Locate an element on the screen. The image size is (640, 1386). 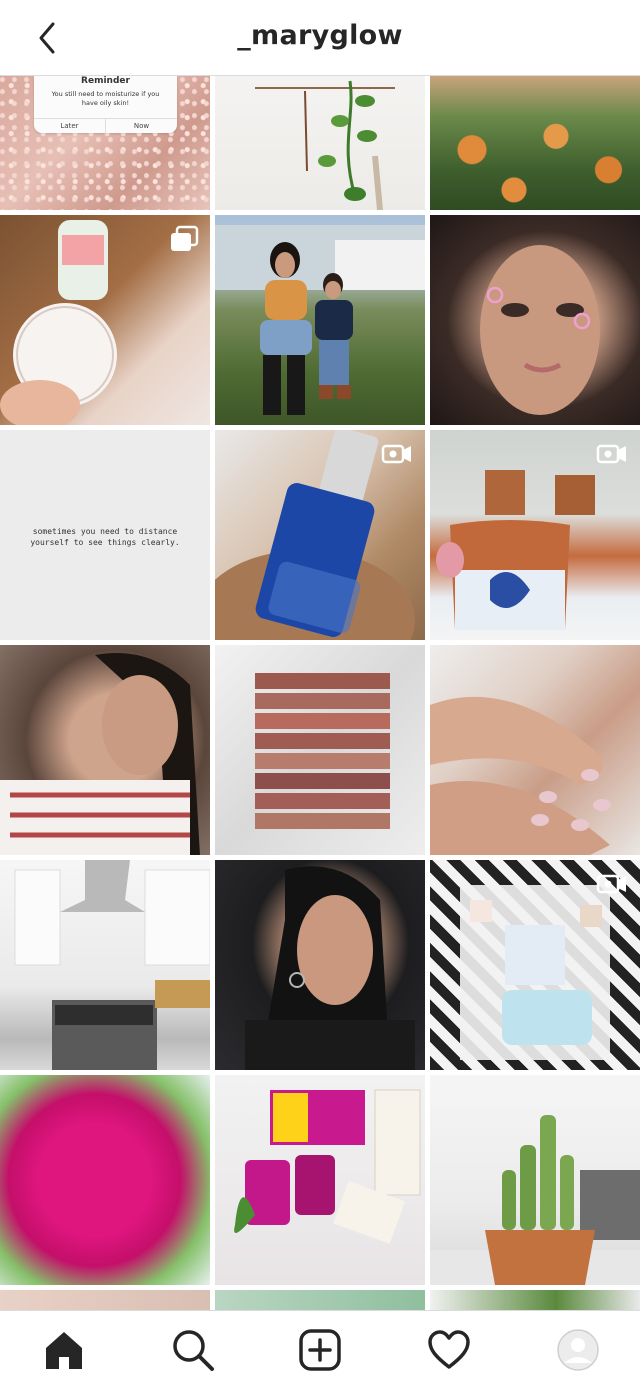
reminder-title: Reminder is located at coordinates (105, 81).